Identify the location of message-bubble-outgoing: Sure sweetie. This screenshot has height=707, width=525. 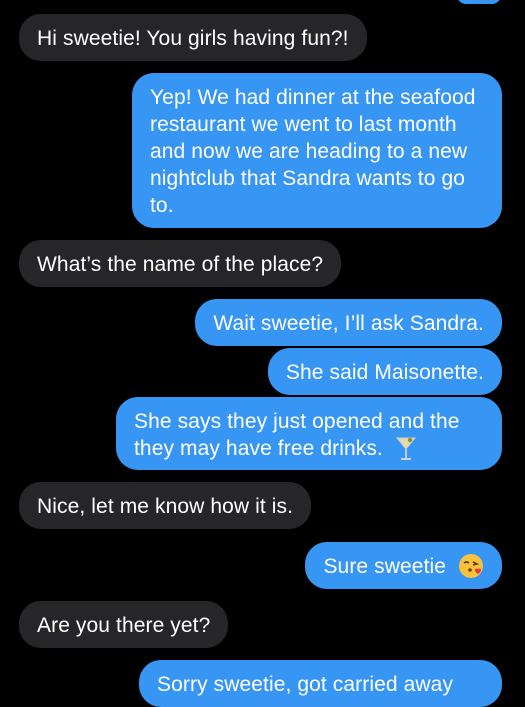
(403, 565).